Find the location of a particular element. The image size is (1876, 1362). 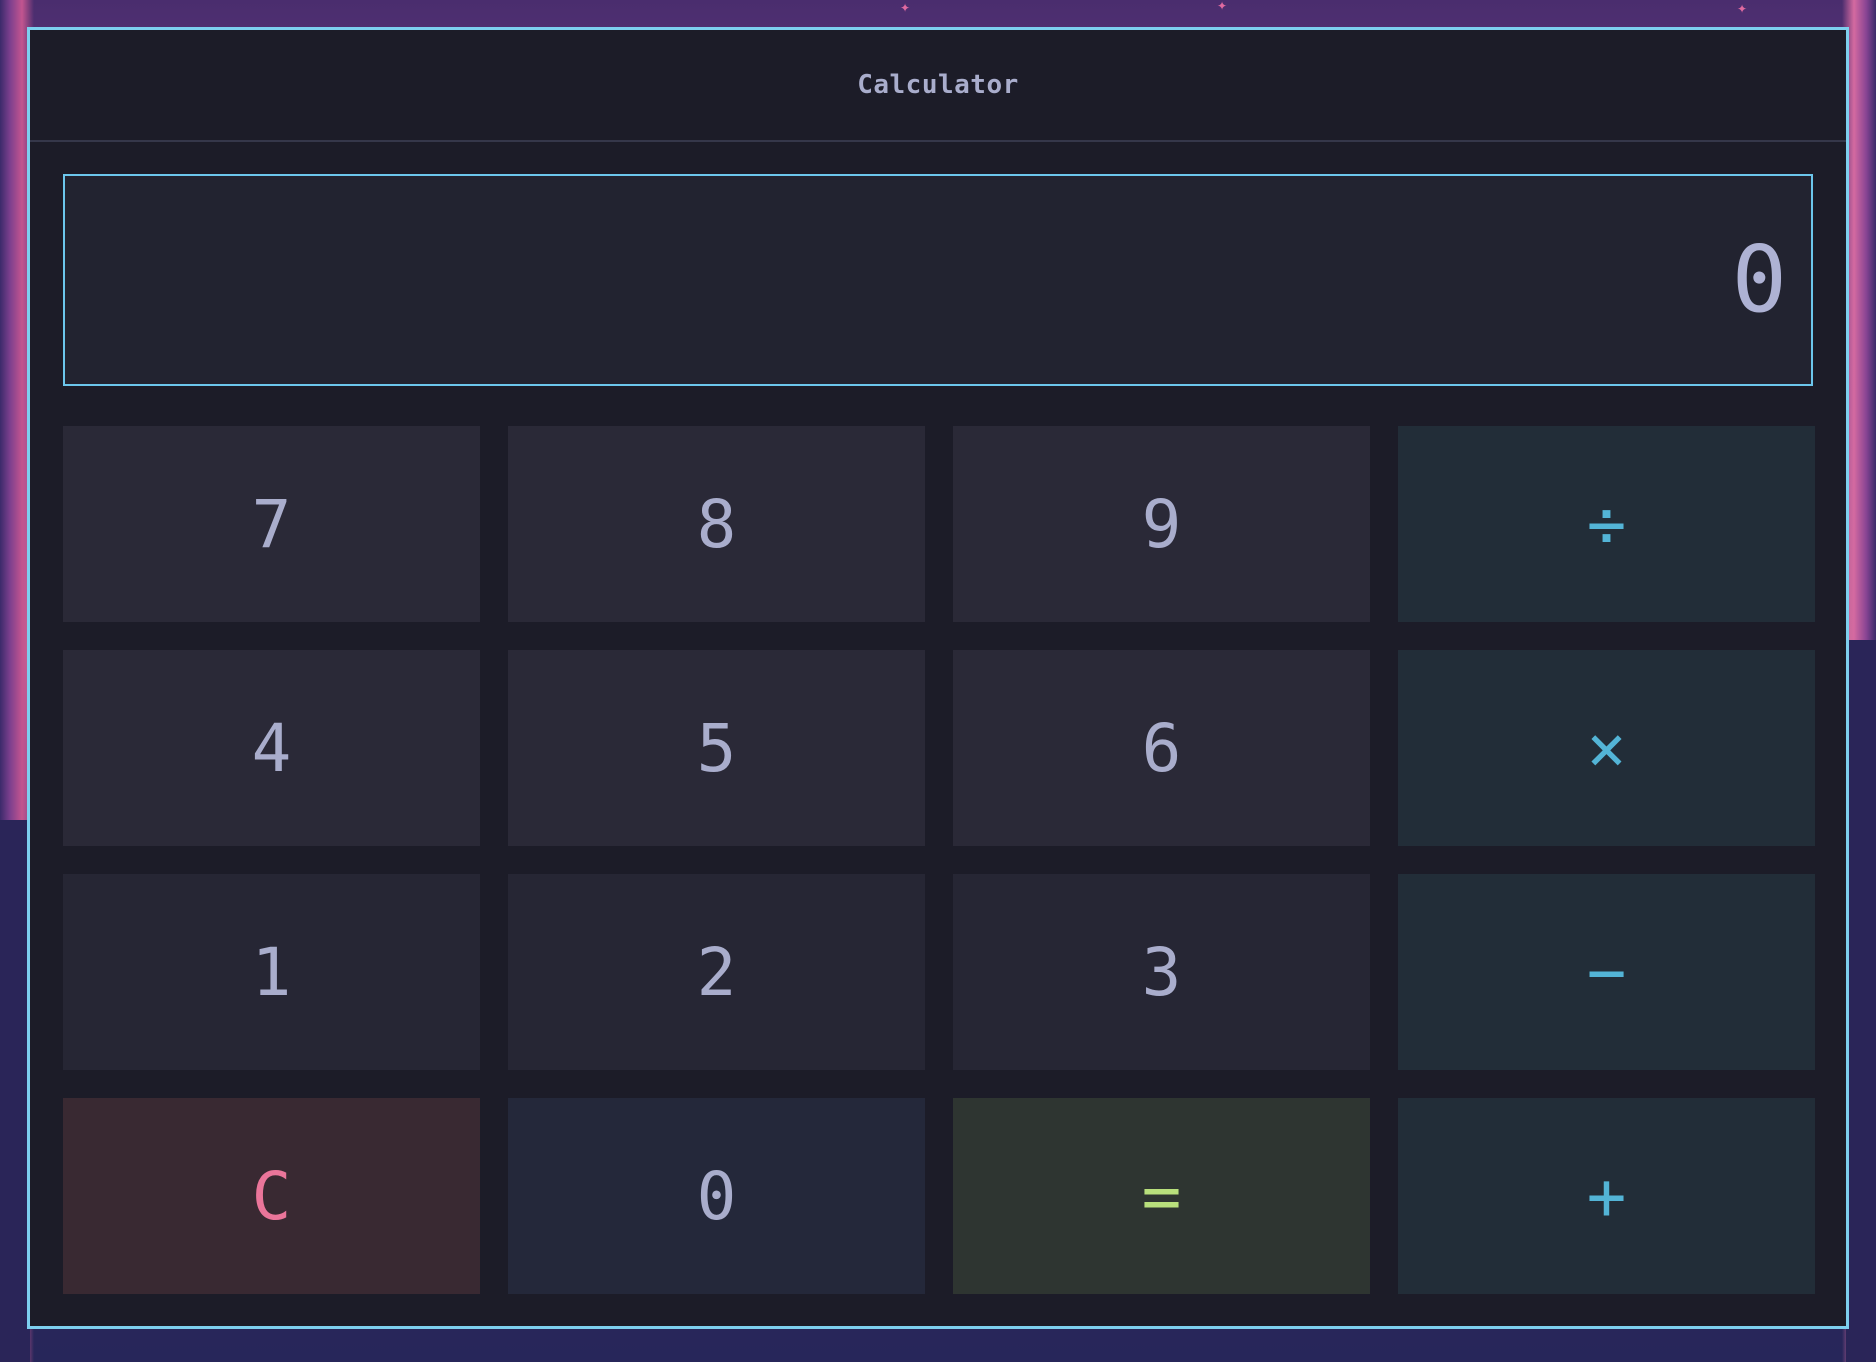

key-1: 1 is located at coordinates (271, 972).